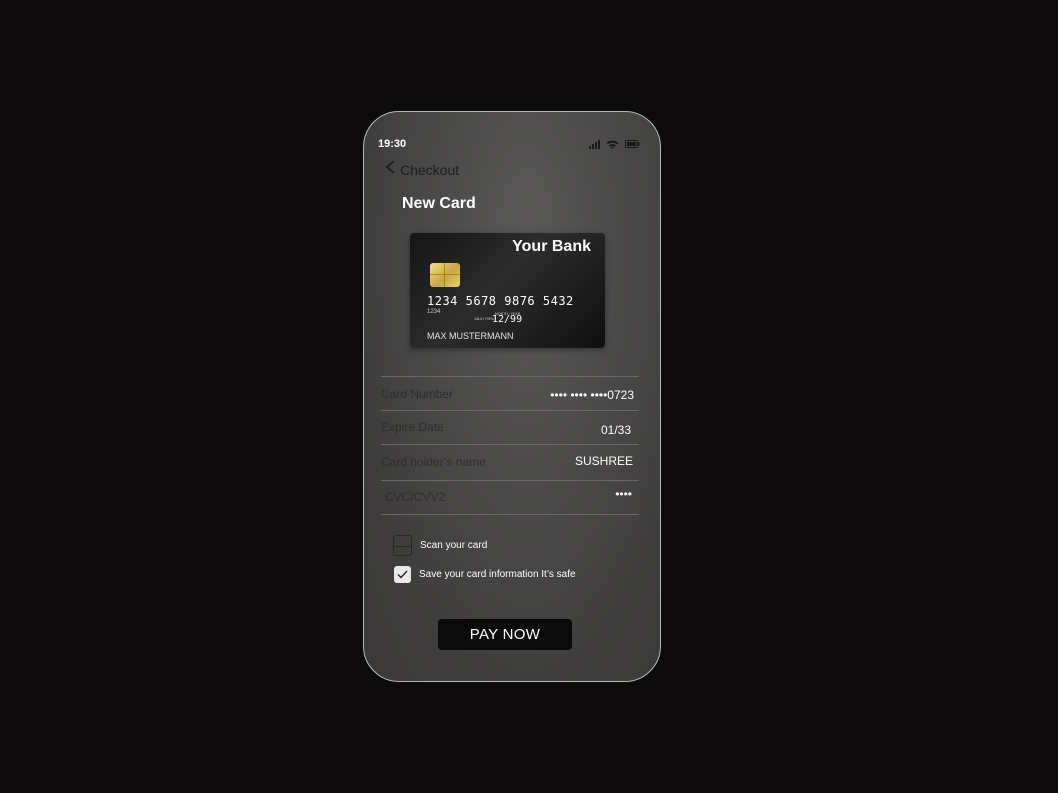 Image resolution: width=1058 pixels, height=793 pixels. I want to click on card-holder-field: Card holder’s name SUSHREE, so click(510, 462).